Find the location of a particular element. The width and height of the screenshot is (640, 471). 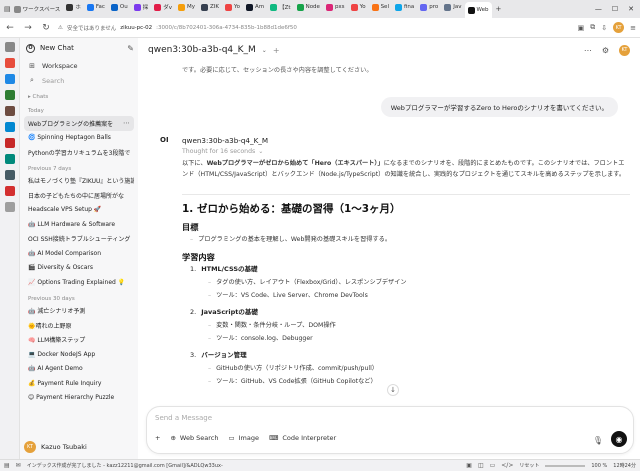

status-tiles-icon: ▣ is located at coordinates (469, 465).